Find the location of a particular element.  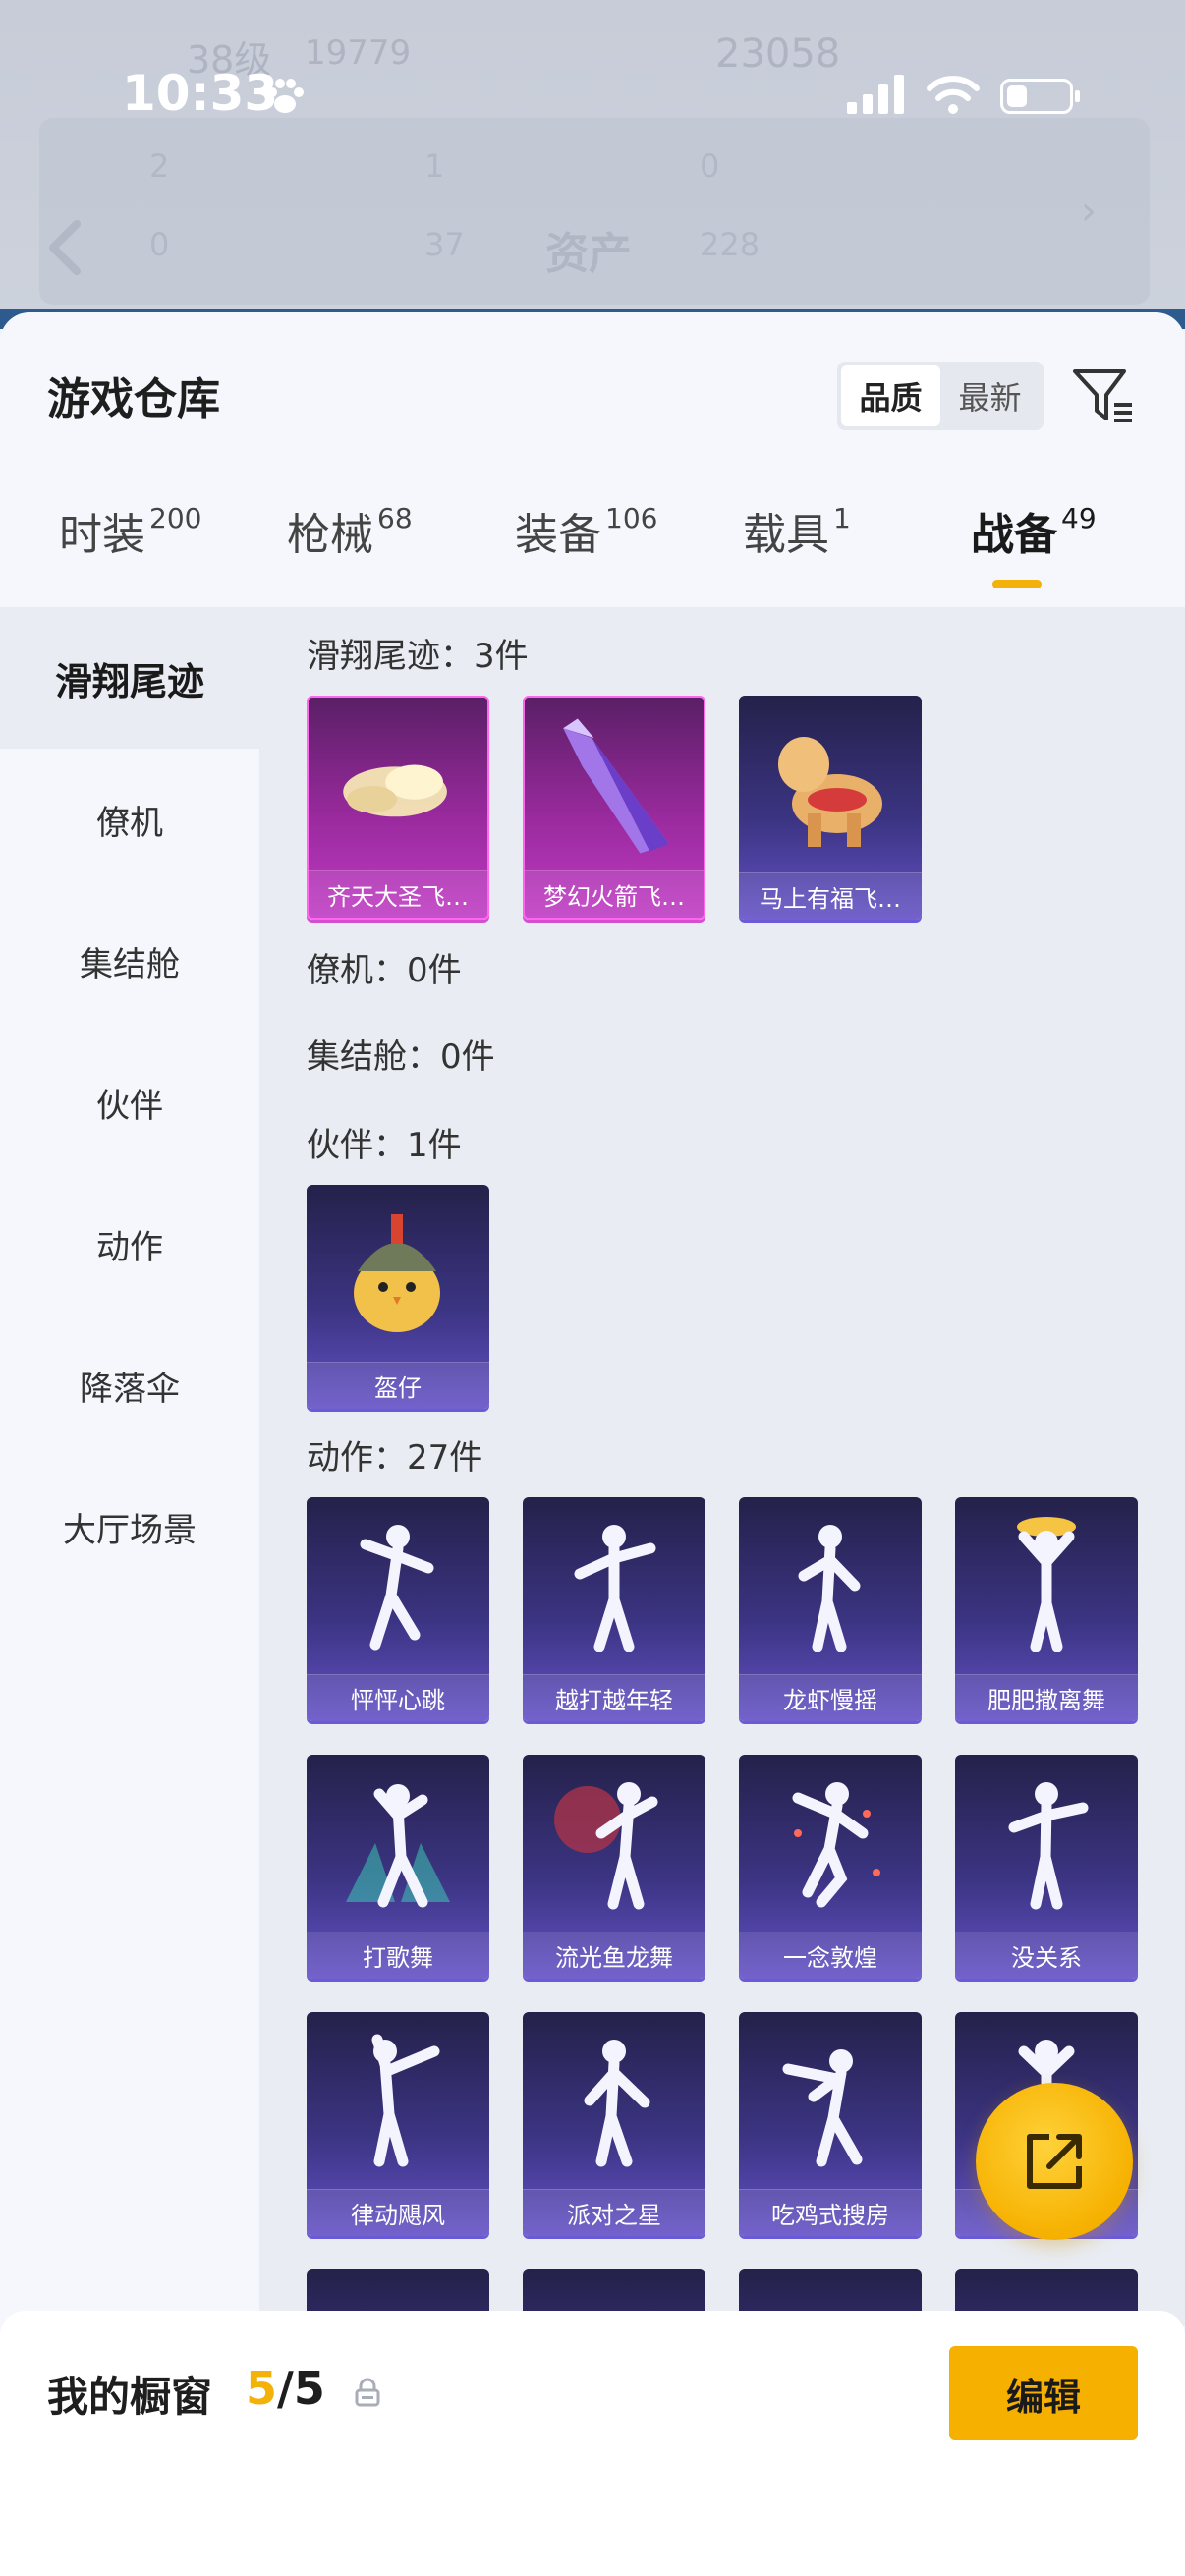

item-card: 吃鸡式搜房 is located at coordinates (831, 2124).